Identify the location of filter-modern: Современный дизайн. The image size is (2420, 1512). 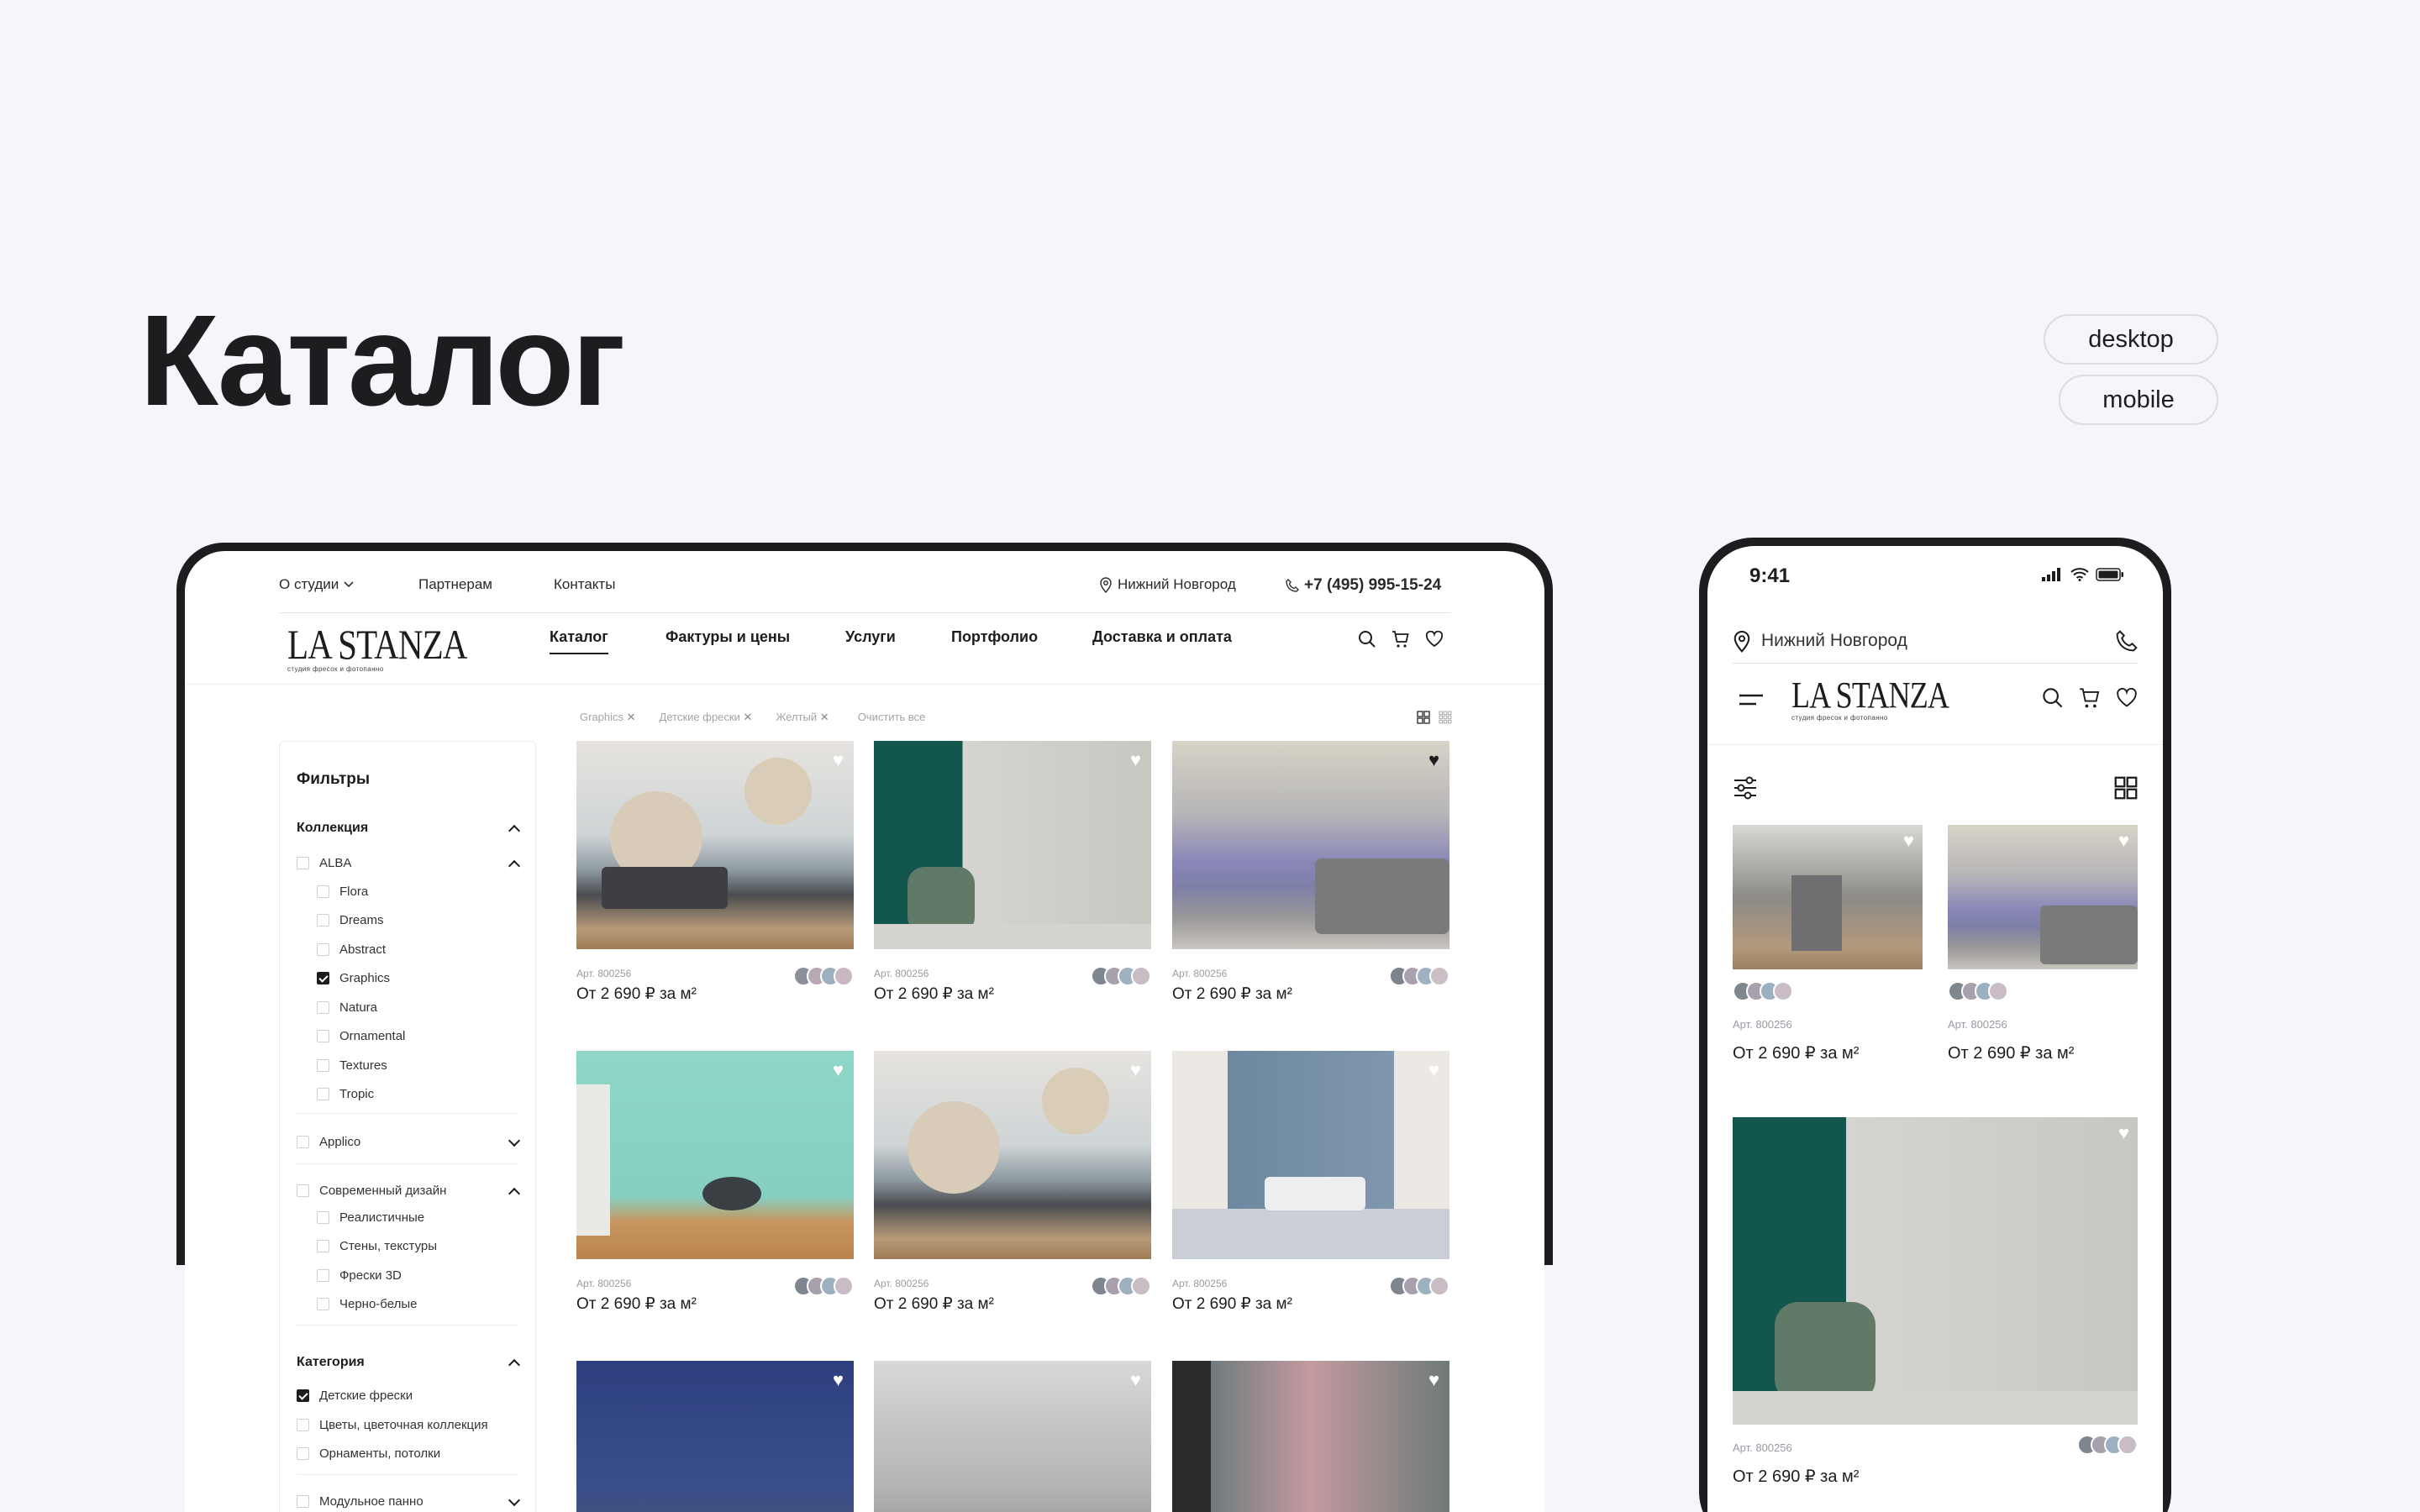
(409, 1192).